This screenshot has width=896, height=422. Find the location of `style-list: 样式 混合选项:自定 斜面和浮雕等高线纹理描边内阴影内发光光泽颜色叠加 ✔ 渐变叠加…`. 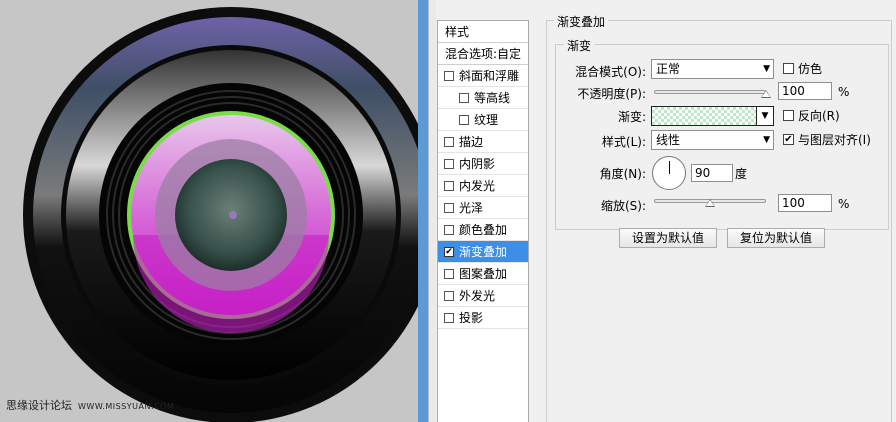

style-list: 样式 混合选项:自定 斜面和浮雕等高线纹理描边内阴影内发光光泽颜色叠加 ✔ 渐变叠加… is located at coordinates (483, 221).